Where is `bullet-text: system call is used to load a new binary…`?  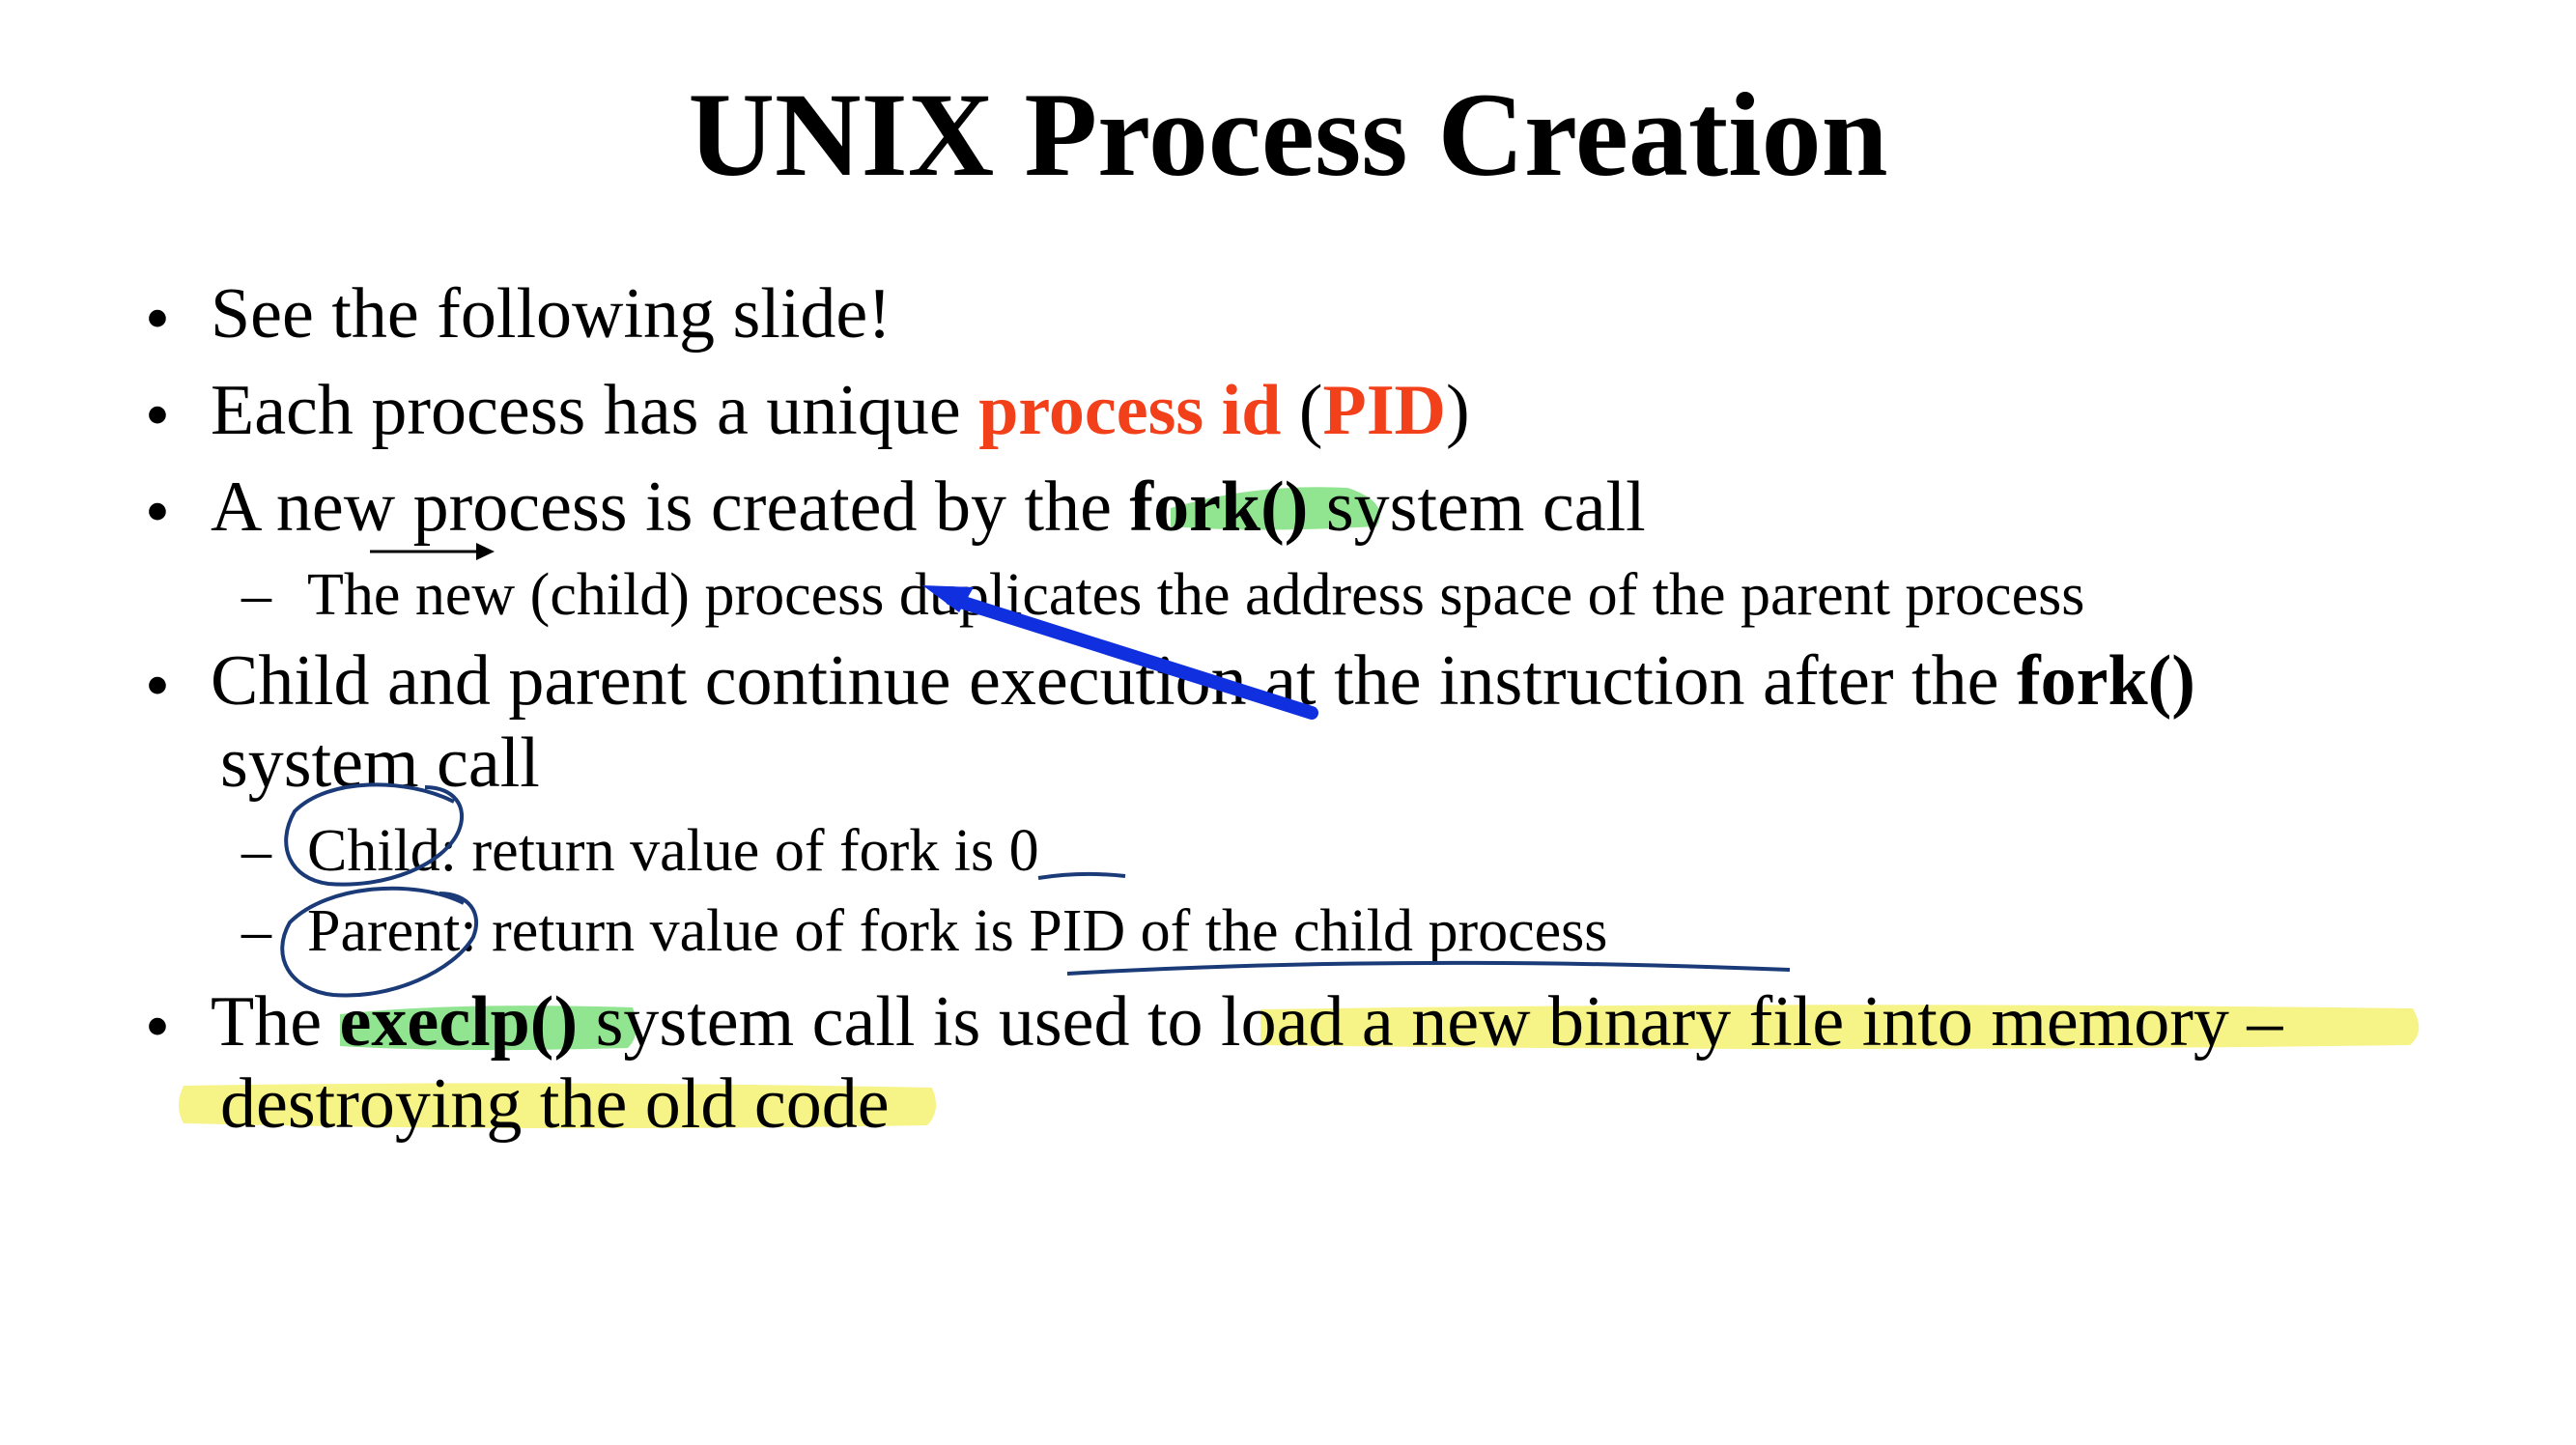
bullet-text: system call is used to load a new binary… is located at coordinates (1430, 1022).